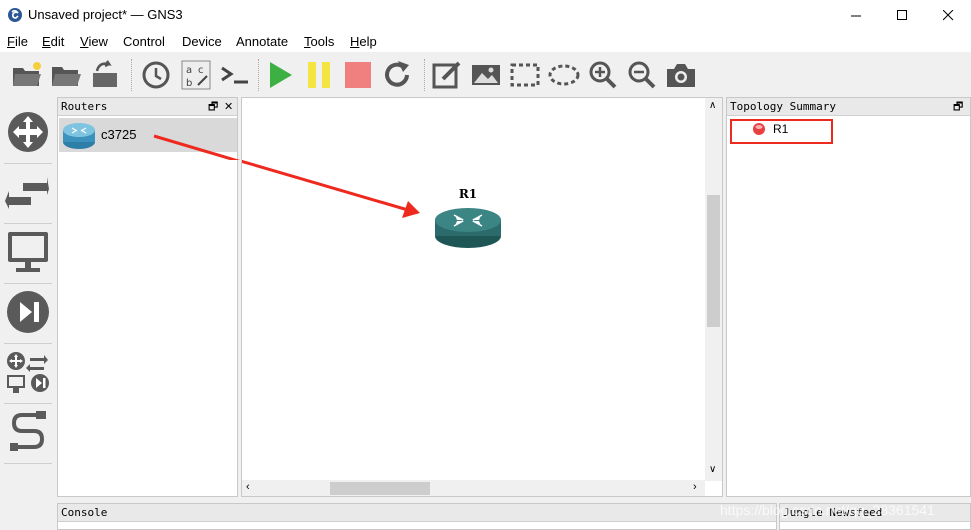  I want to click on reload-all-button, so click(397, 75).